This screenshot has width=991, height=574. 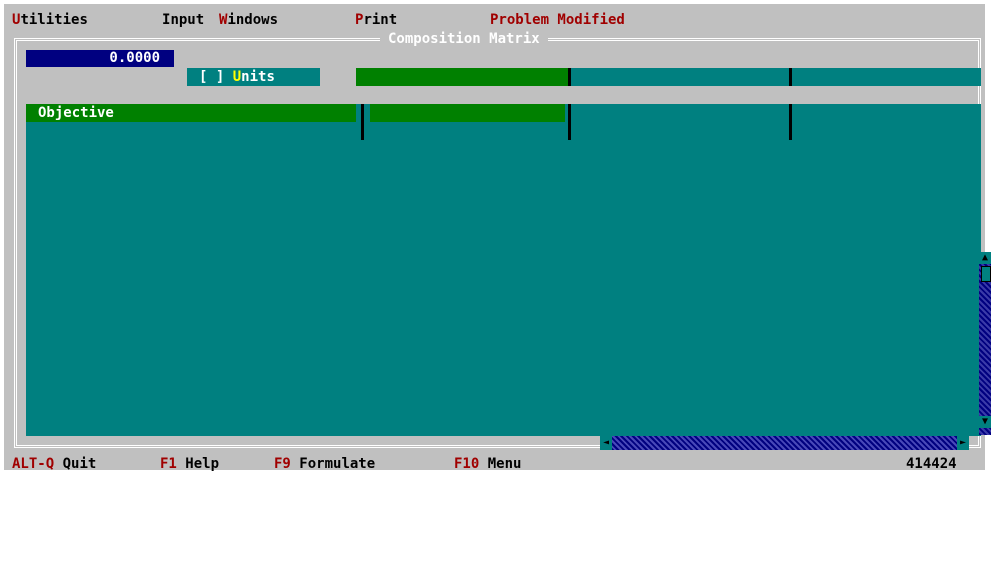 I want to click on scroll-left-icon: ◄, so click(x=606, y=443).